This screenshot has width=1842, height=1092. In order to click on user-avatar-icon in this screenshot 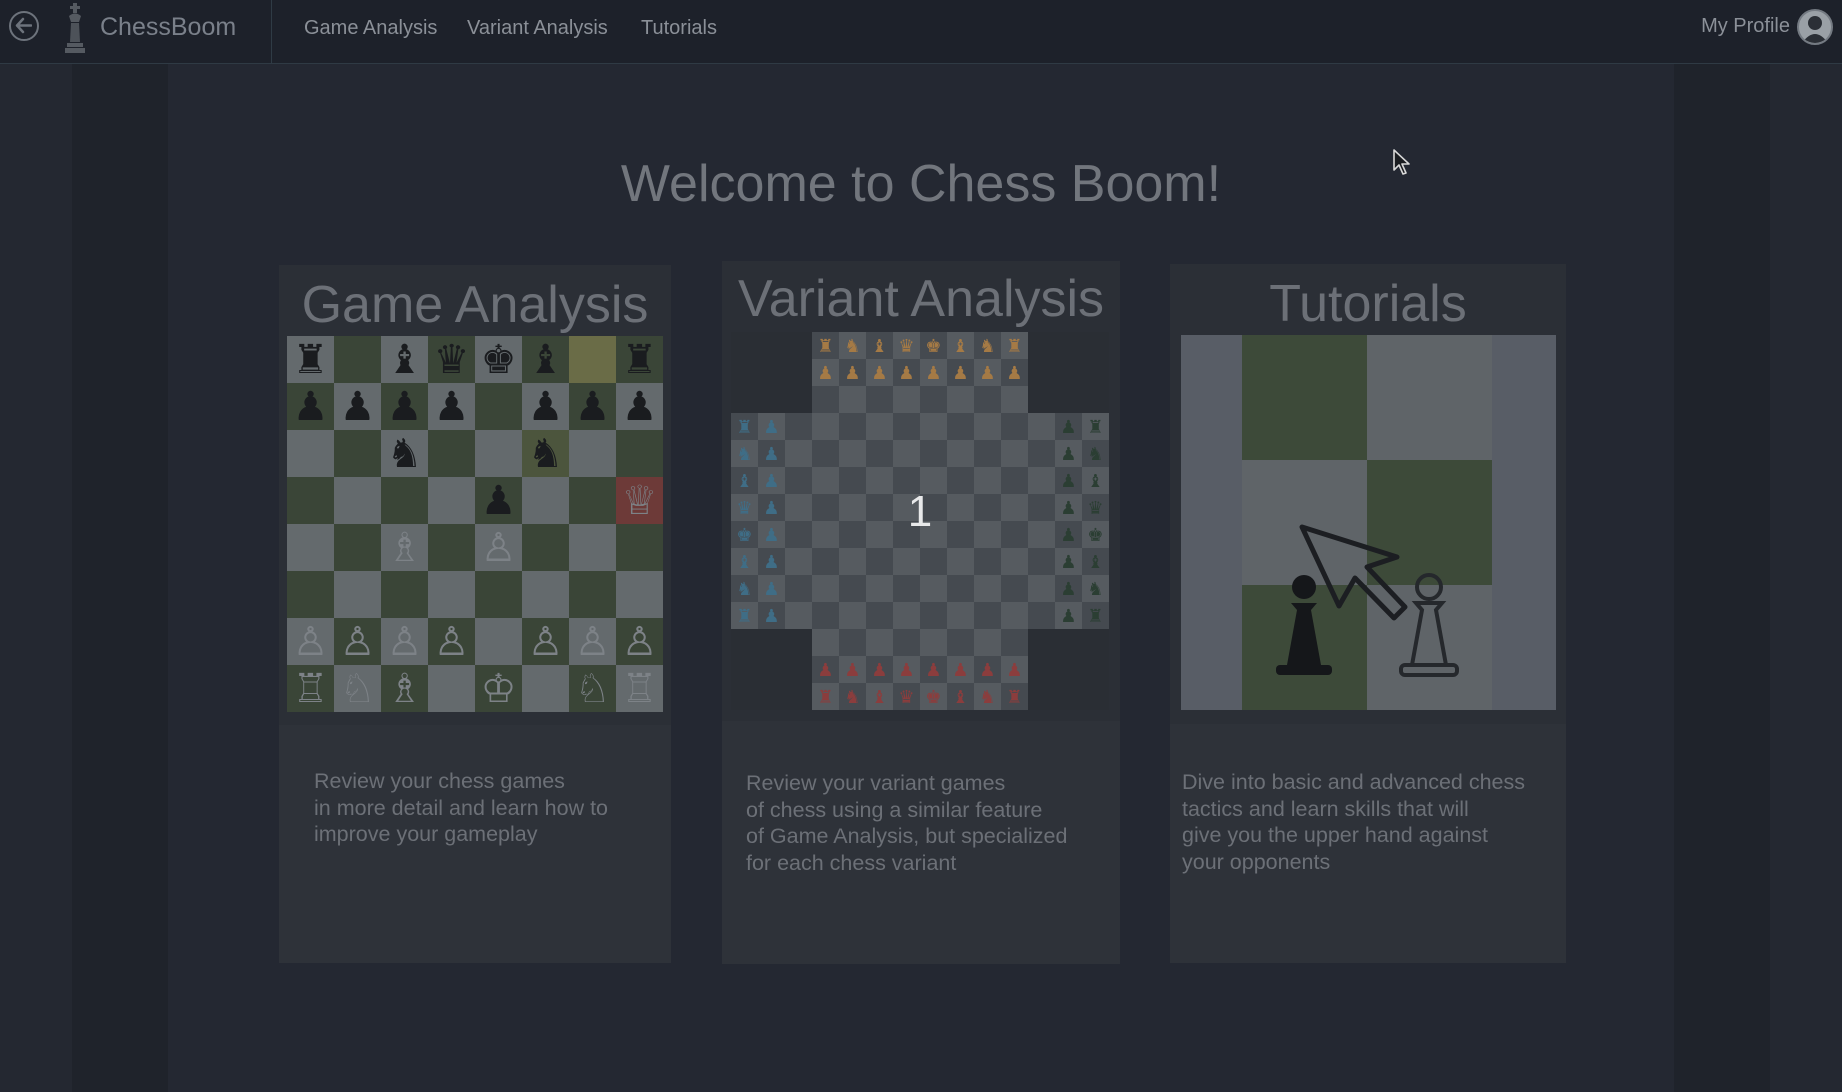, I will do `click(1815, 27)`.